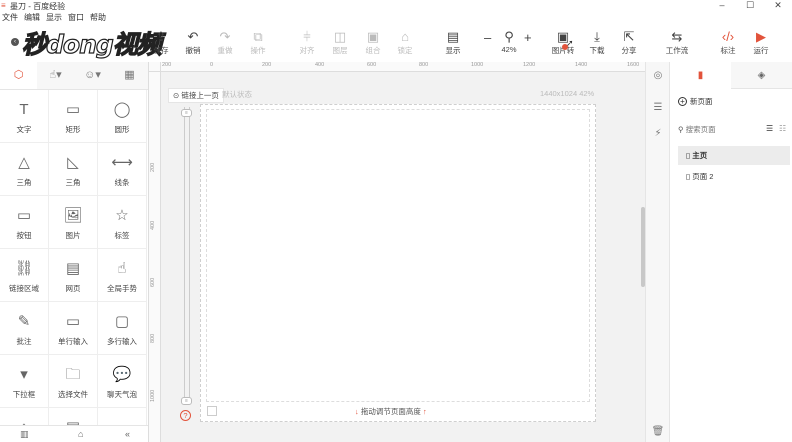 The width and height of the screenshot is (792, 442). Describe the element at coordinates (15, 42) in the screenshot. I see `back-icon: ‹` at that location.